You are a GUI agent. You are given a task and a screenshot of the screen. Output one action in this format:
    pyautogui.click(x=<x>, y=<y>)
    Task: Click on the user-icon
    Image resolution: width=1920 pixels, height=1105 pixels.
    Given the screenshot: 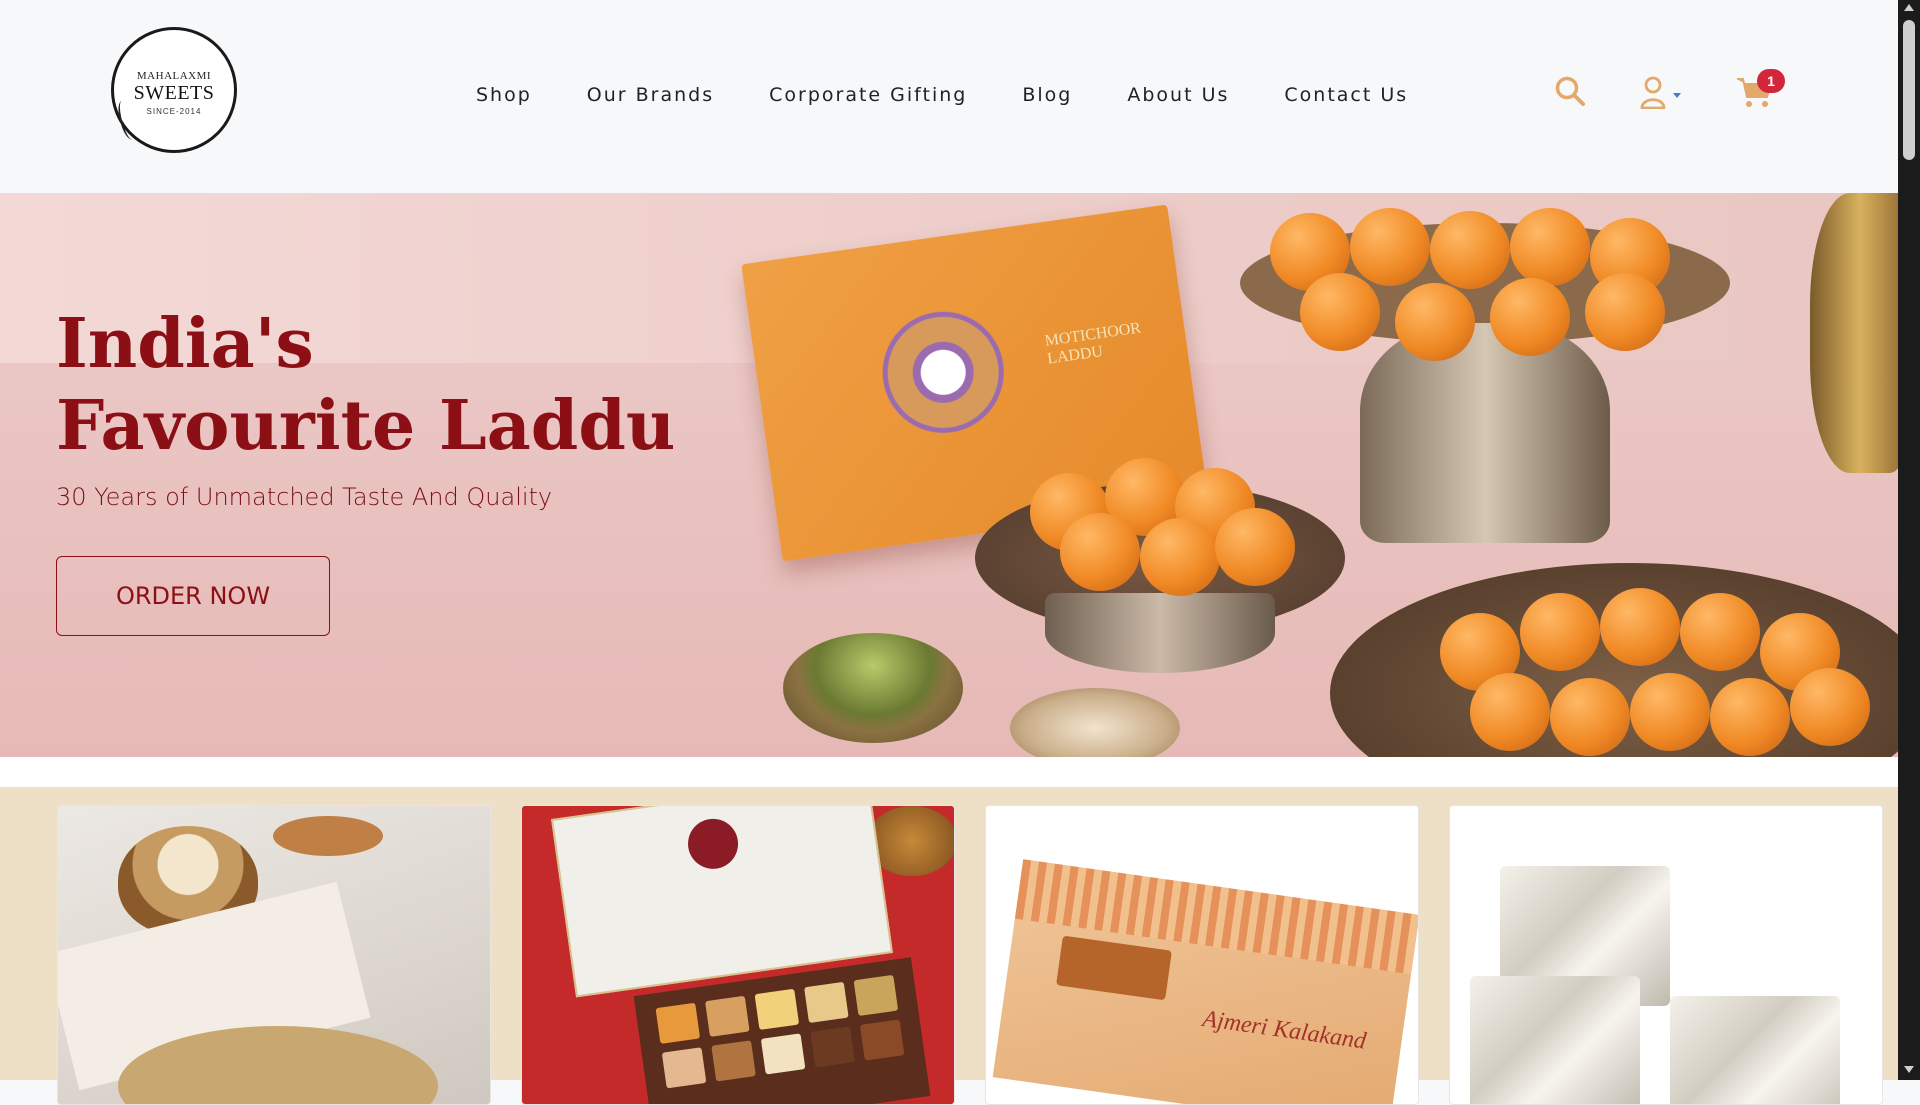 What is the action you would take?
    pyautogui.click(x=1662, y=92)
    